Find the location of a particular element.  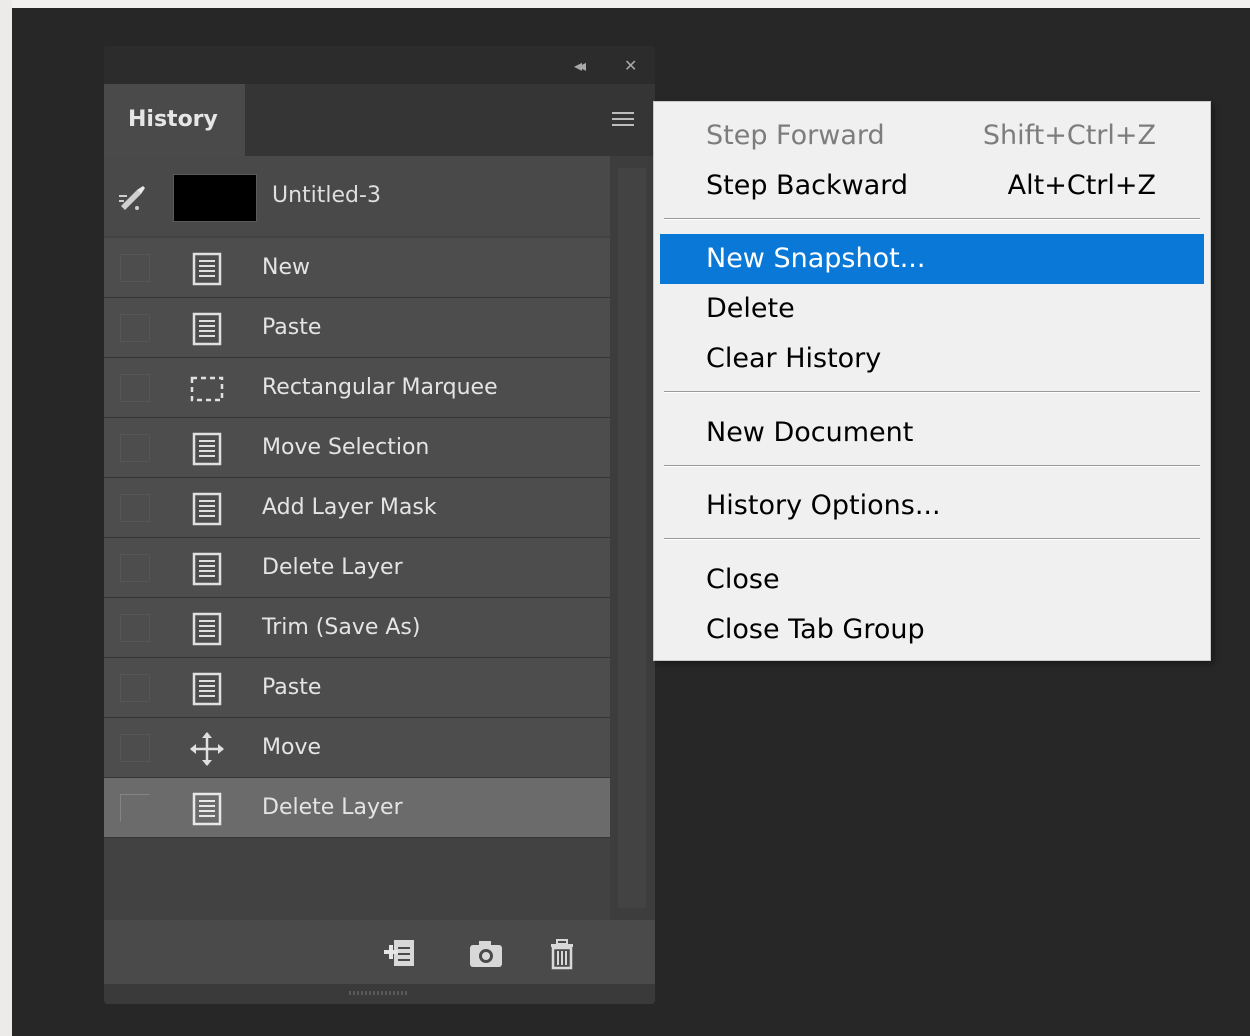

snapshot-row: Untitled-3 is located at coordinates (357, 196).